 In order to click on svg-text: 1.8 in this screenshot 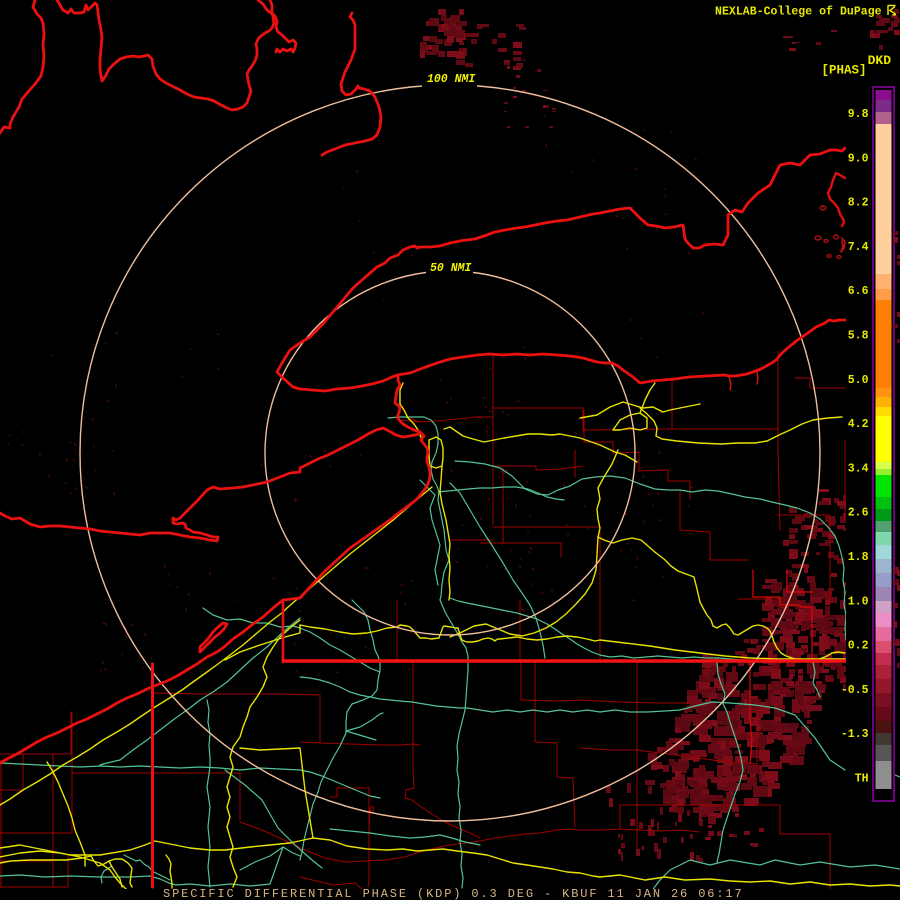, I will do `click(858, 557)`.